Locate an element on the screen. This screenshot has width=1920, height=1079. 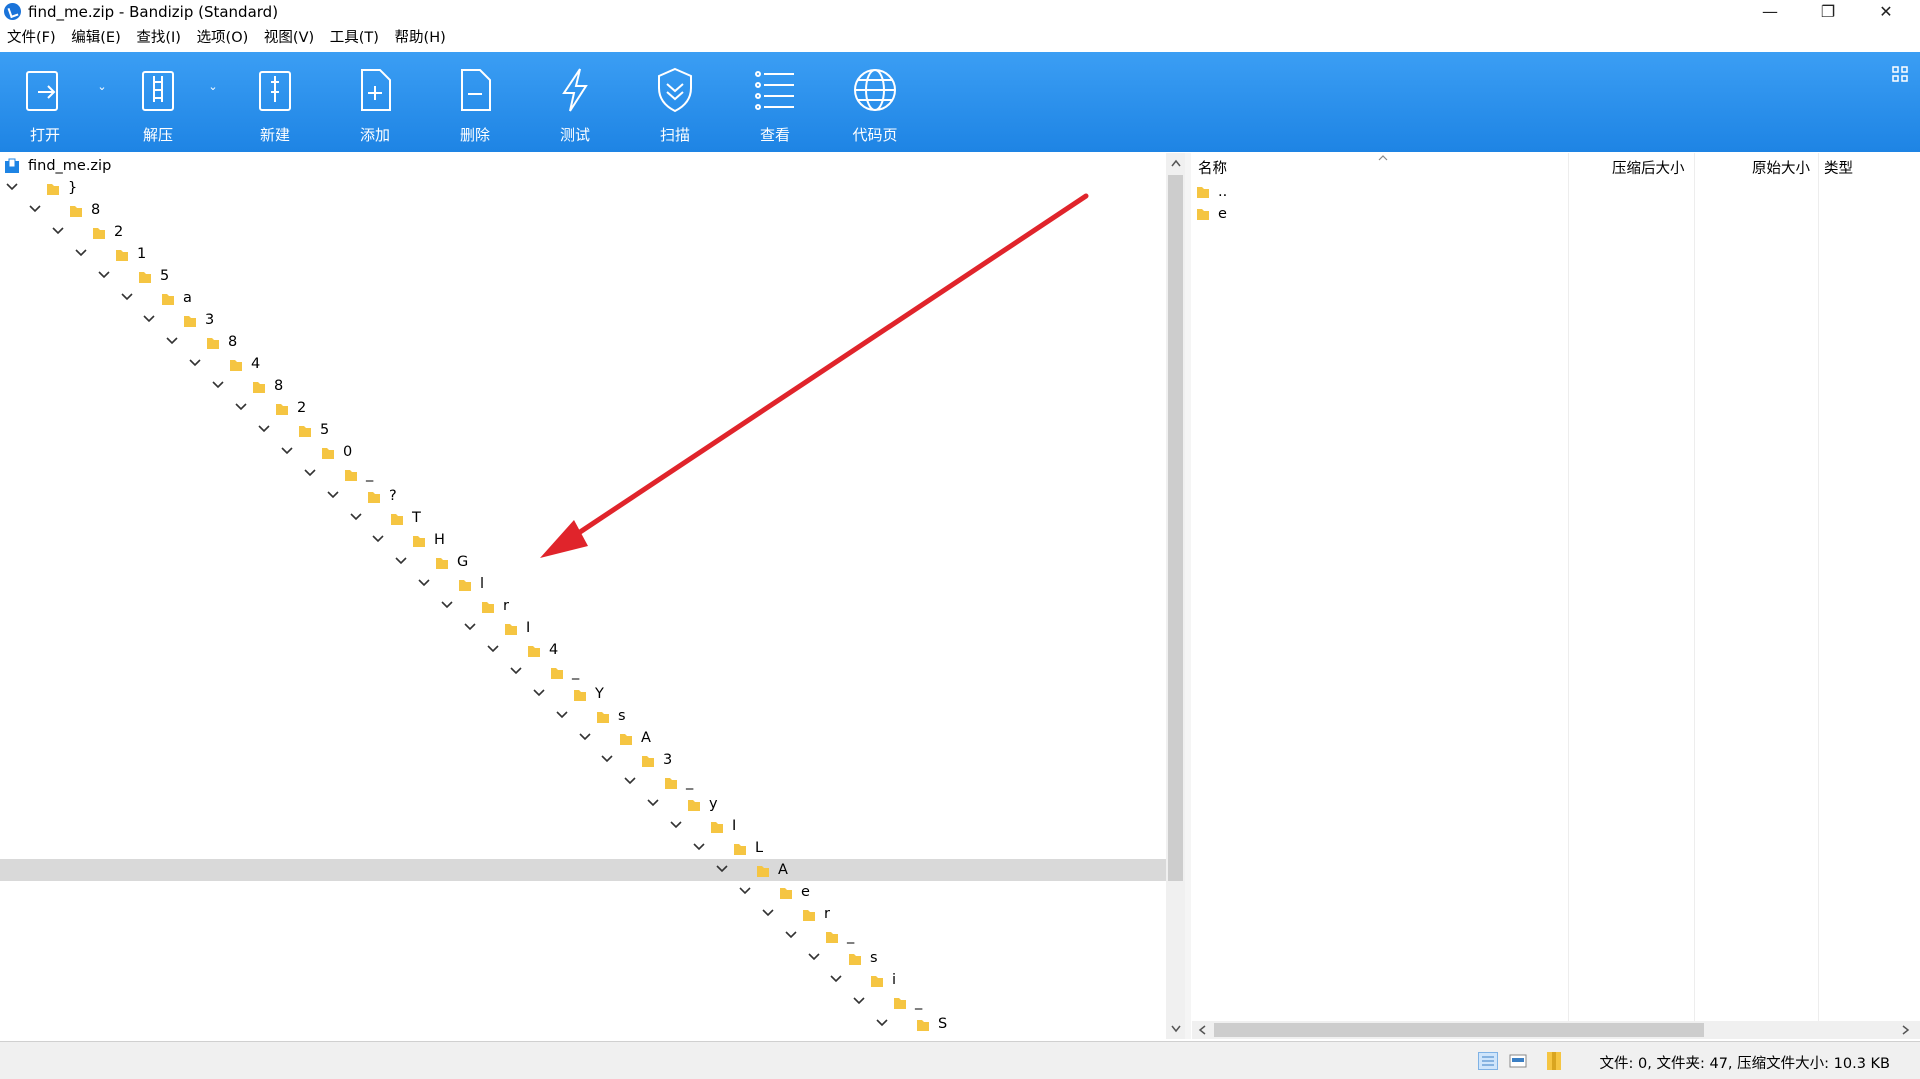
close-button: ✕ is located at coordinates (1886, 12).